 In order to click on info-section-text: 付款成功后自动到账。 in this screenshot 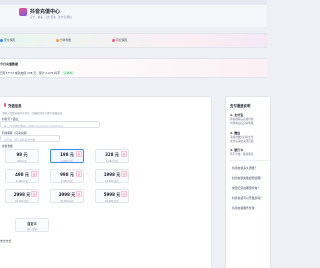, I will do `click(243, 123)`.